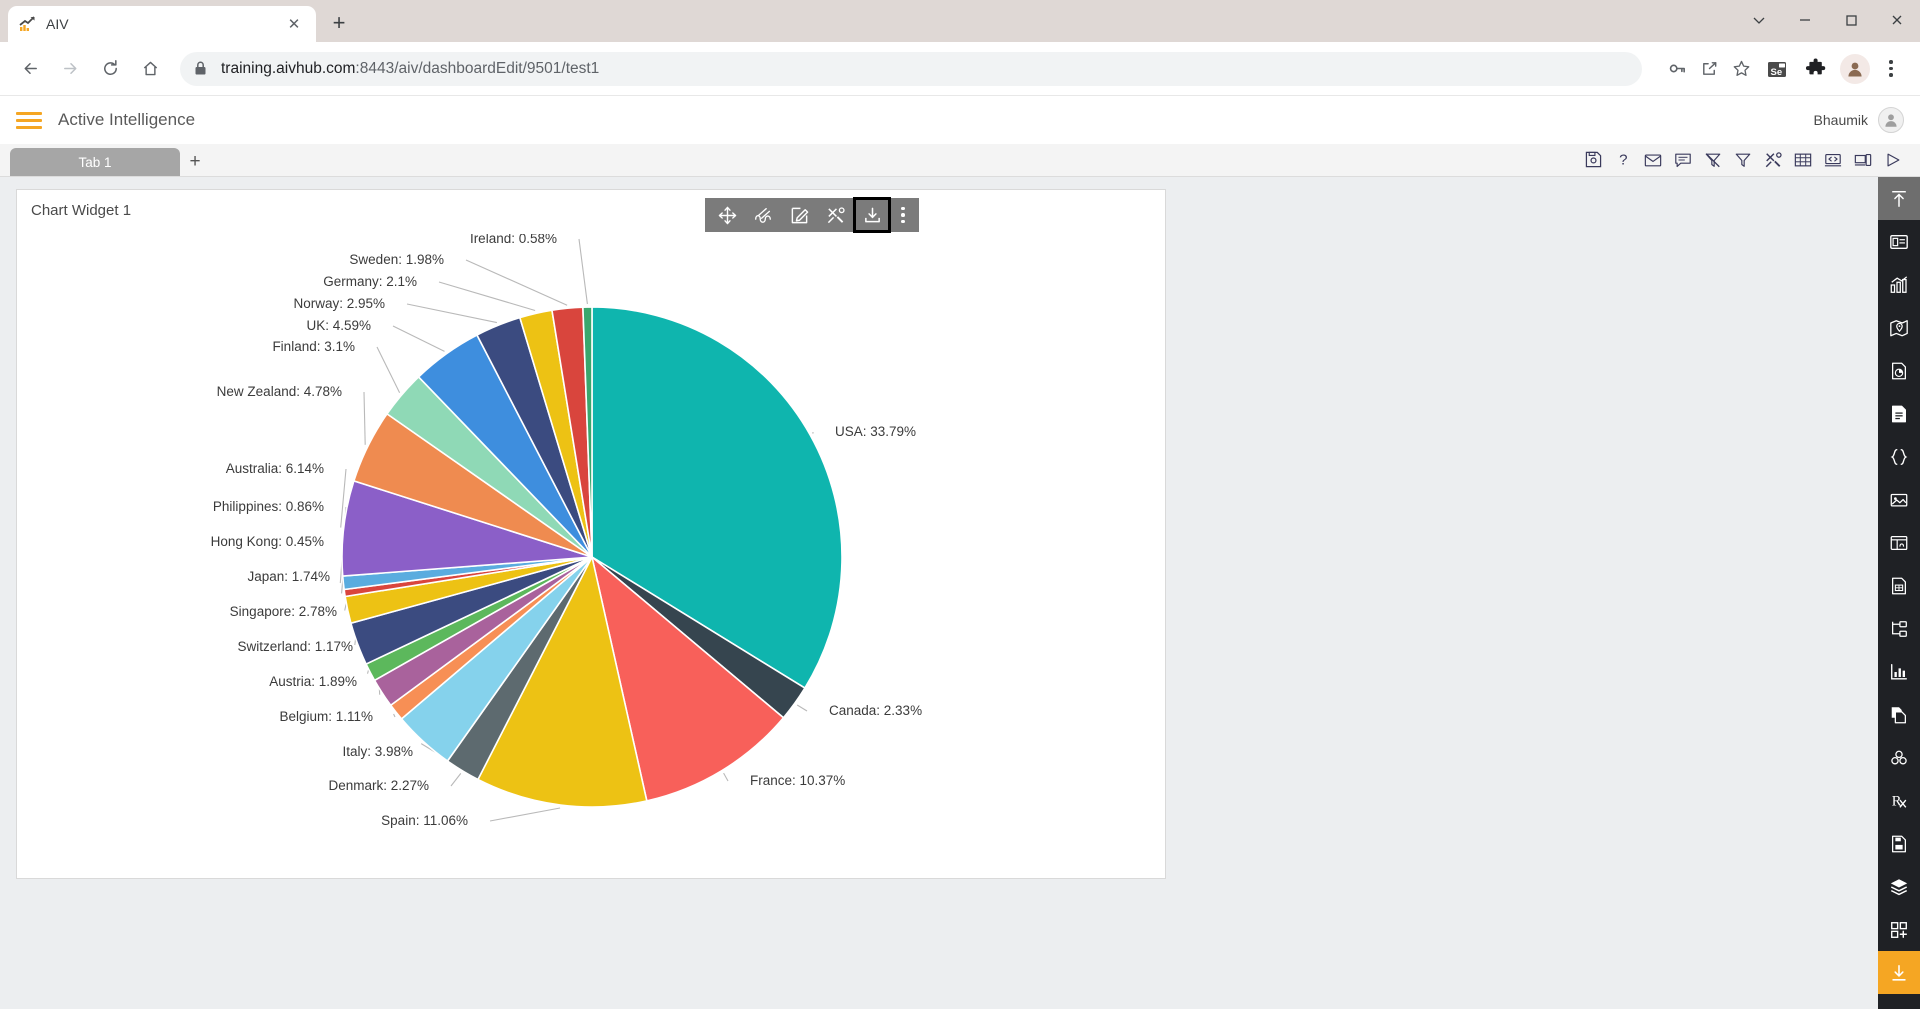  Describe the element at coordinates (1897, 20) in the screenshot. I see `close-icon` at that location.